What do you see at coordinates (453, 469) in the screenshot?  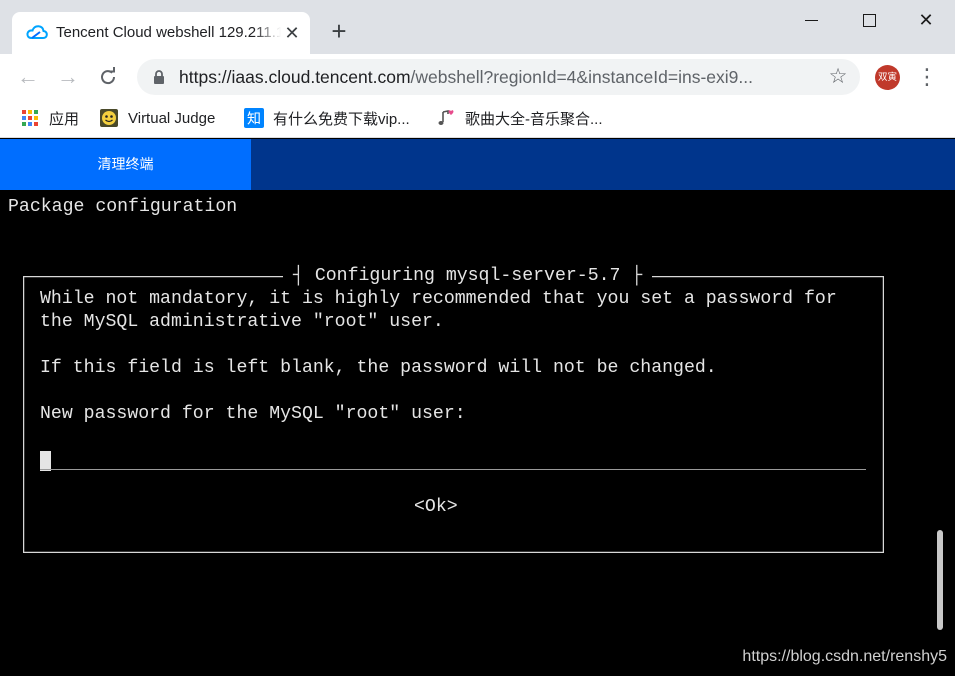 I see `input-underline` at bounding box center [453, 469].